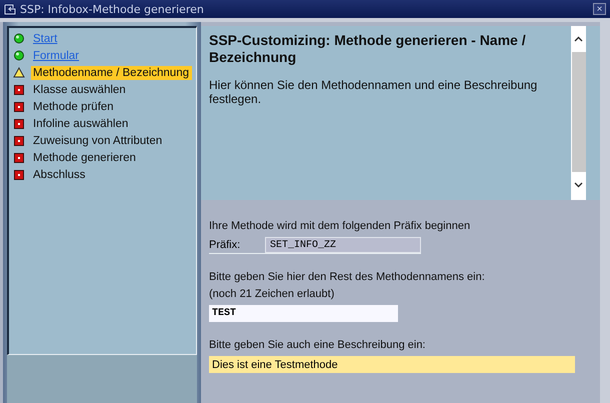 Image resolution: width=610 pixels, height=403 pixels. I want to click on info-heading: SSP-Customizing: Methode generieren - Name / Bezeichnung, so click(368, 49).